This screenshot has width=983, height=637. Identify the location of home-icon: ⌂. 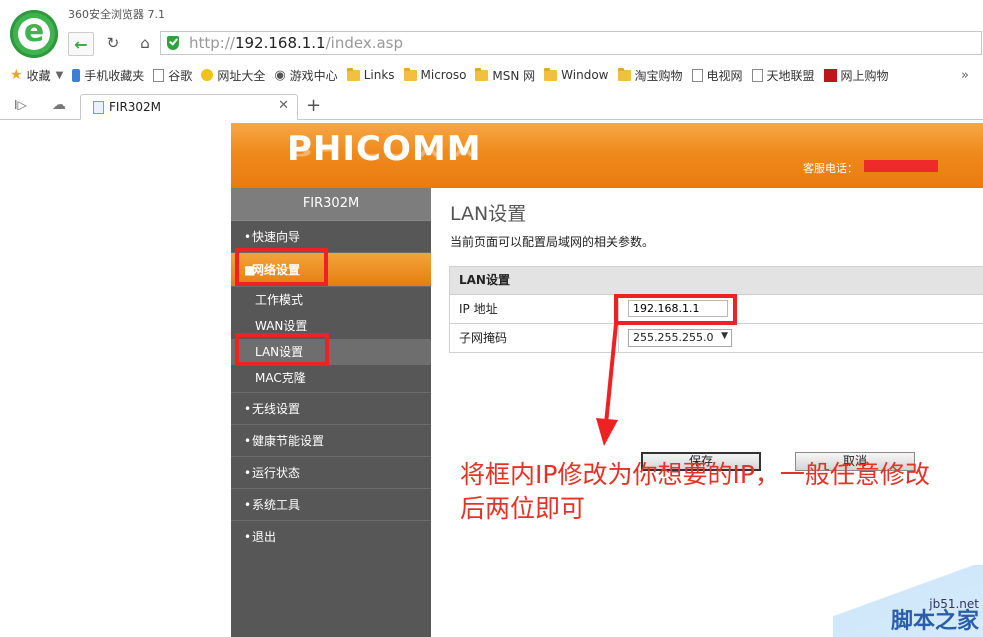
(145, 43).